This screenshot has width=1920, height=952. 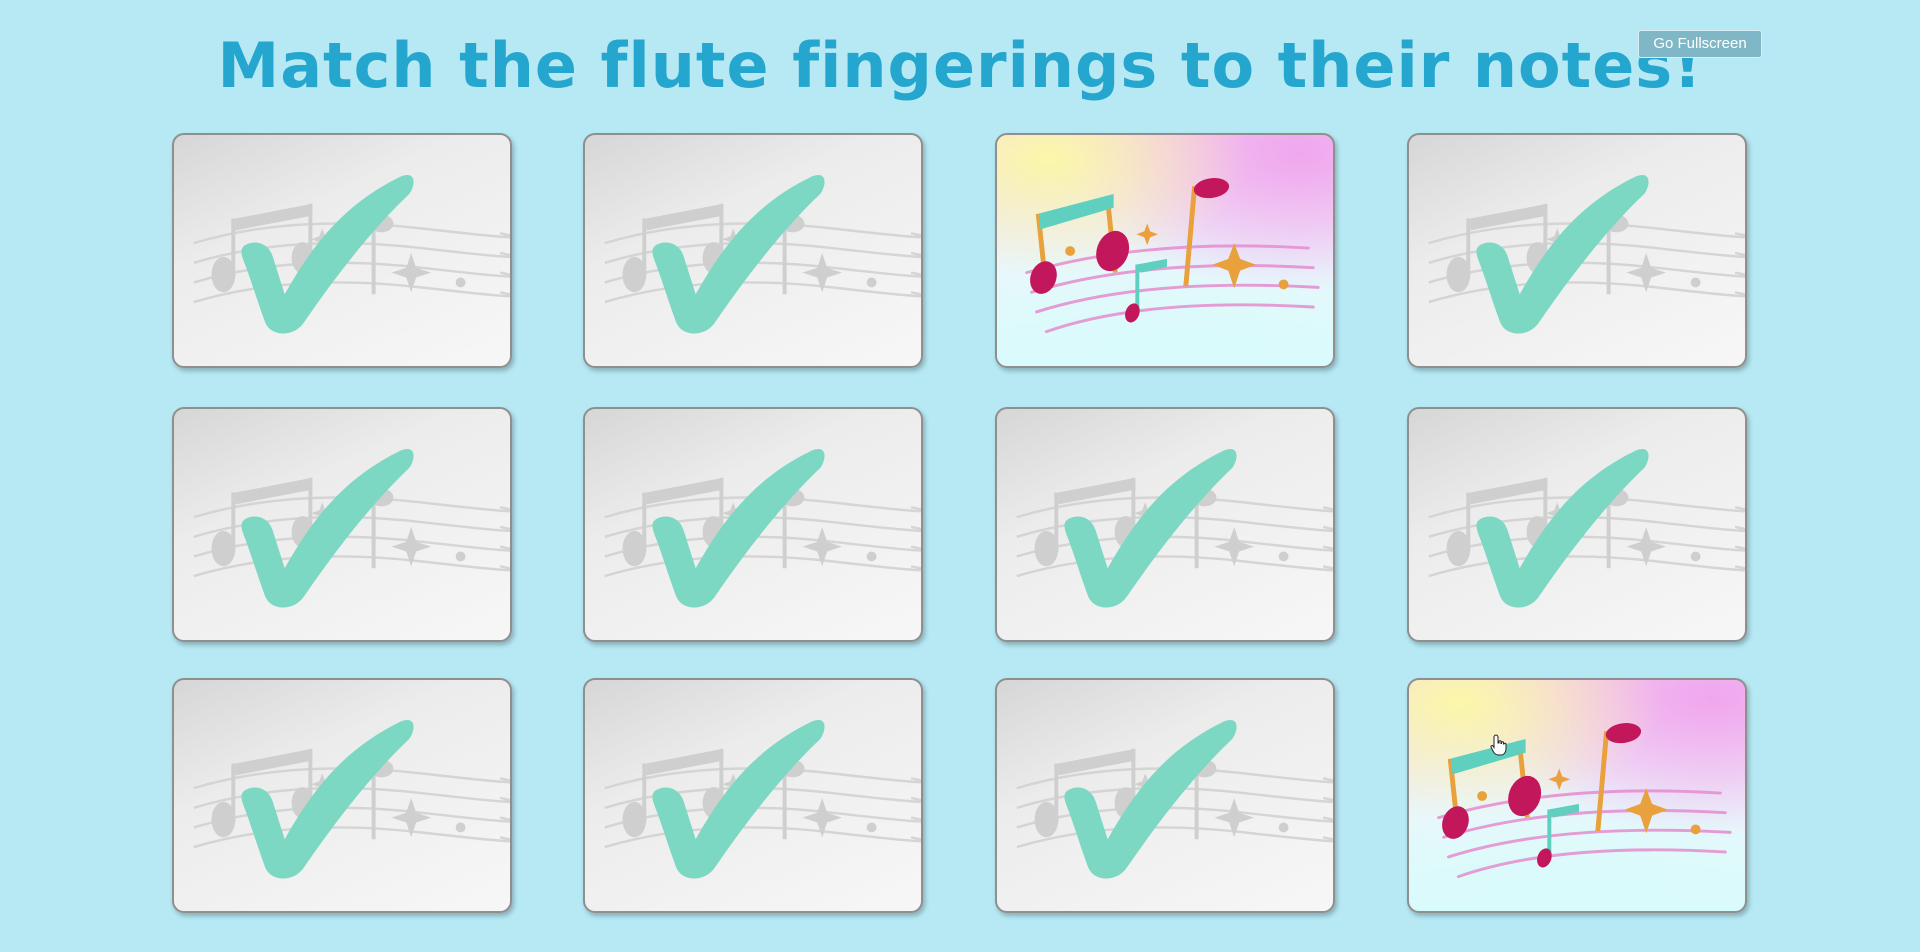 I want to click on hand-pointer-icon, so click(x=1498, y=745).